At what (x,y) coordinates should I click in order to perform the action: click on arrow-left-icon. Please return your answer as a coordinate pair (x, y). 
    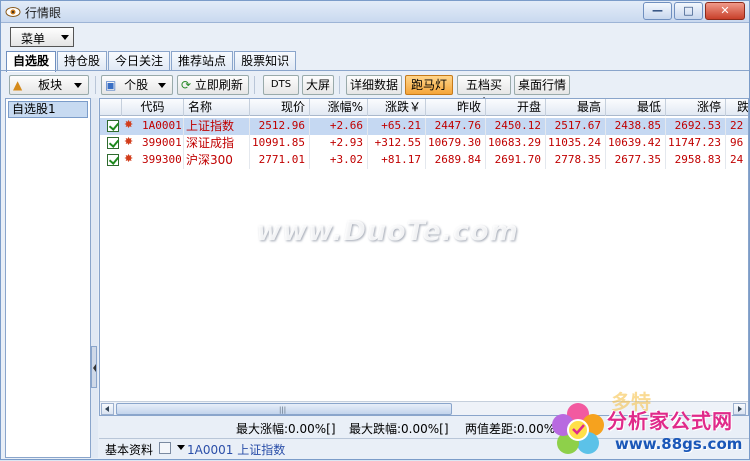
    Looking at the image, I should click on (107, 409).